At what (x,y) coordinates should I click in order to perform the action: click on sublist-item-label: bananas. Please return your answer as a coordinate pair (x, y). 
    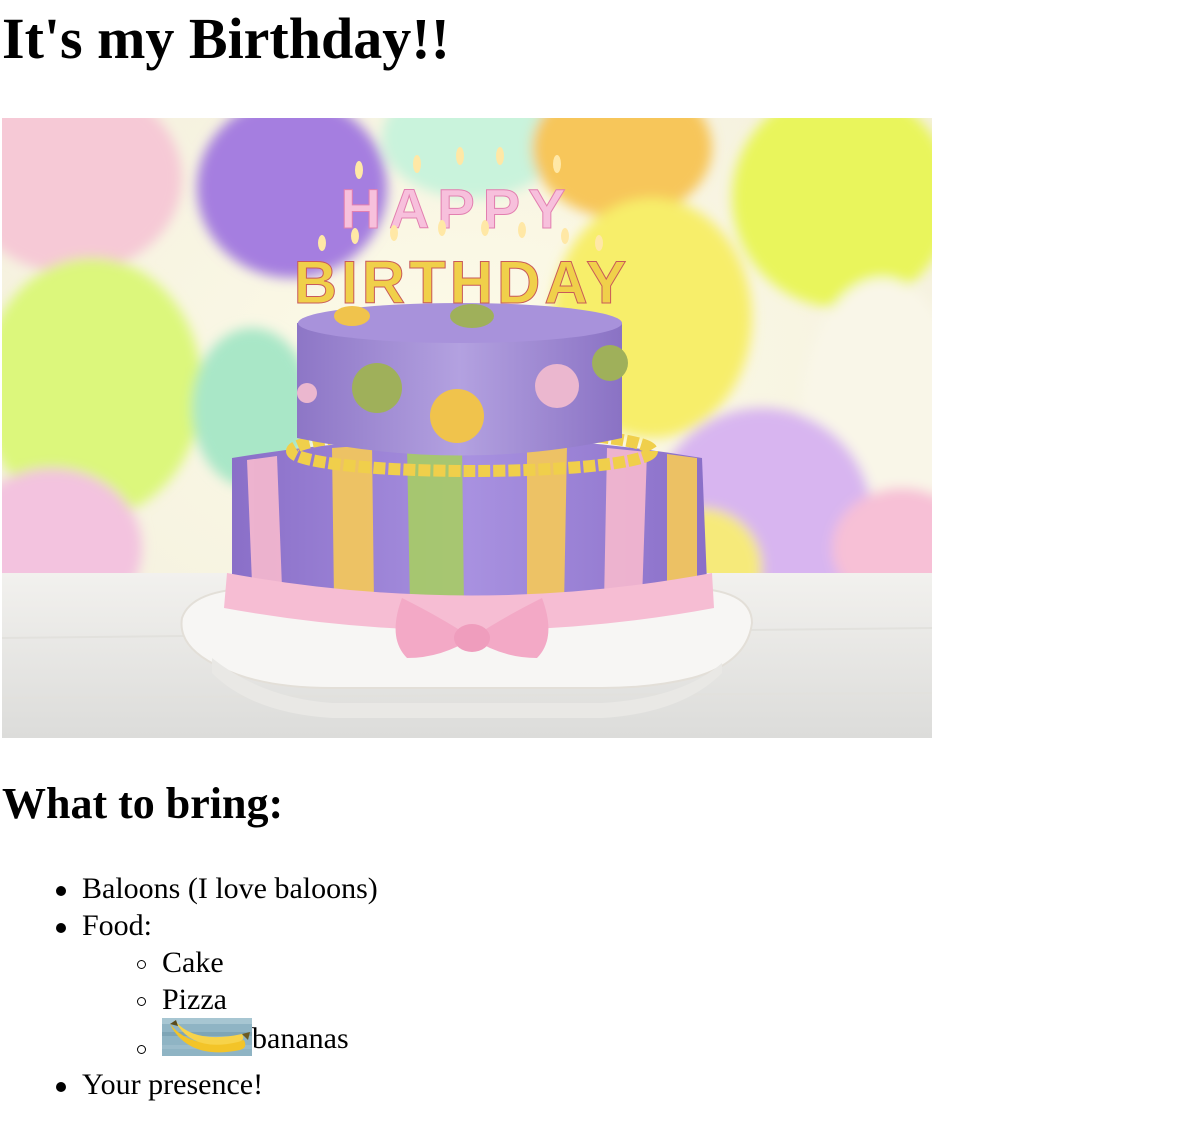
    Looking at the image, I should click on (300, 1038).